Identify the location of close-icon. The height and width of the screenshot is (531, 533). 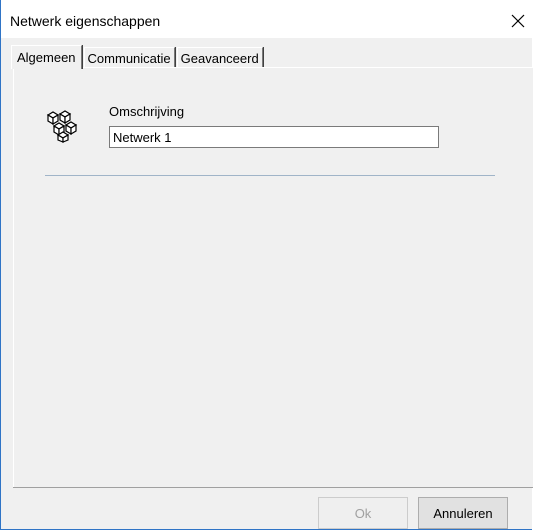
(518, 21).